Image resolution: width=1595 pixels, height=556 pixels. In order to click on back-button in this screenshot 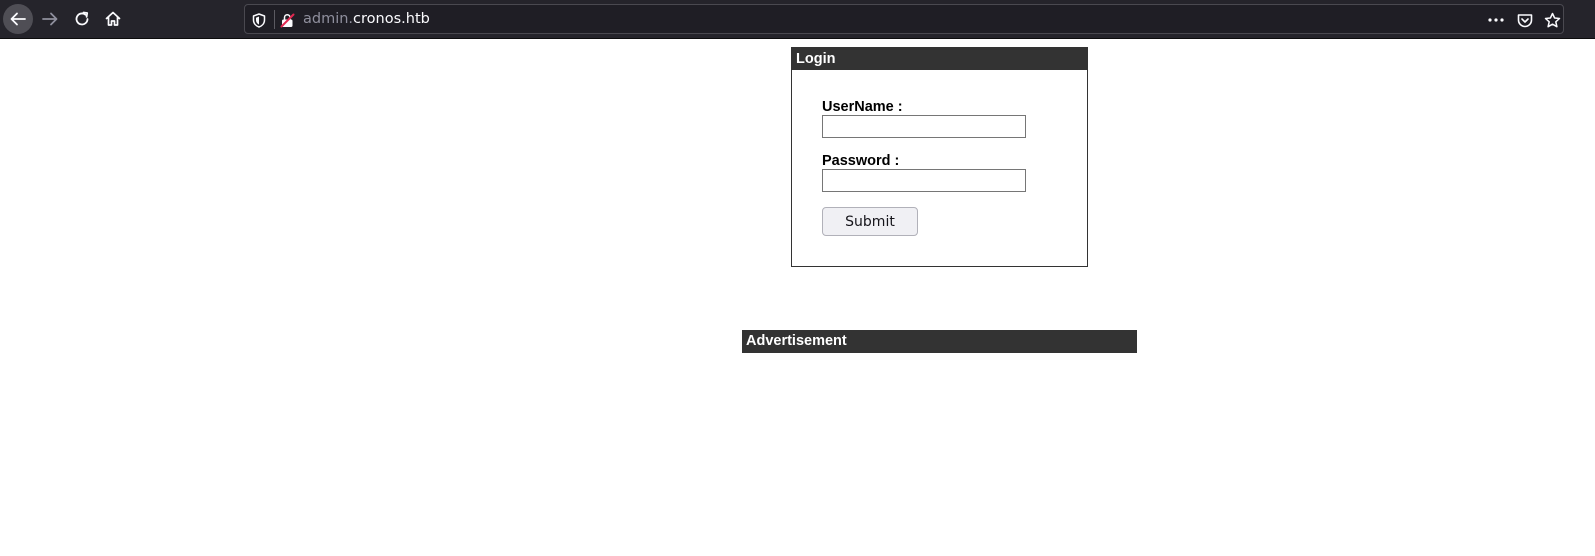, I will do `click(18, 19)`.